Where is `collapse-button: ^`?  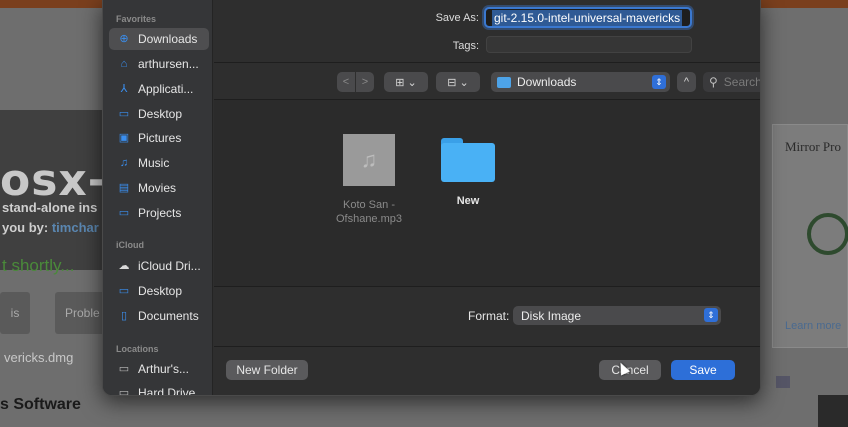
collapse-button: ^ is located at coordinates (686, 82).